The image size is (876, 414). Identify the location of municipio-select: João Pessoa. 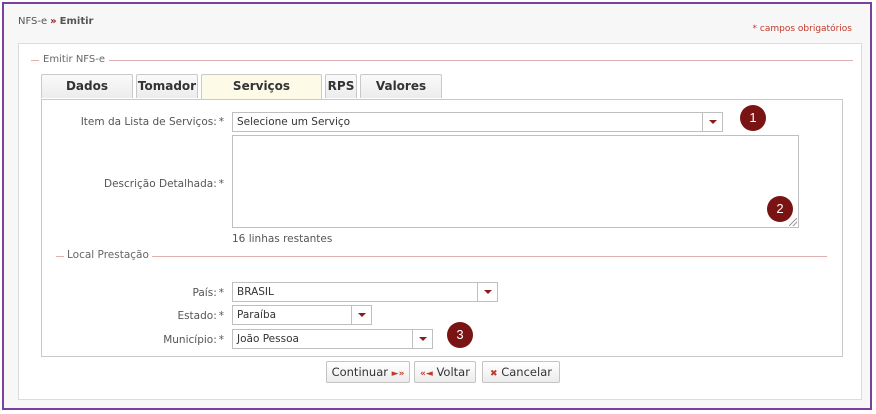
(332, 339).